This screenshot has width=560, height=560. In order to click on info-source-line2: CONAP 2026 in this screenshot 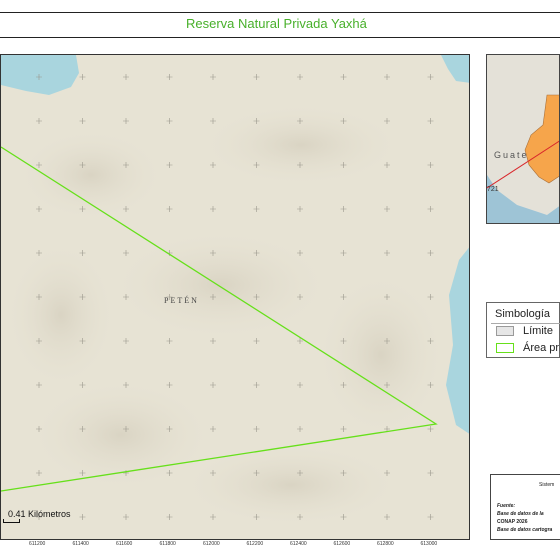, I will do `click(512, 522)`.